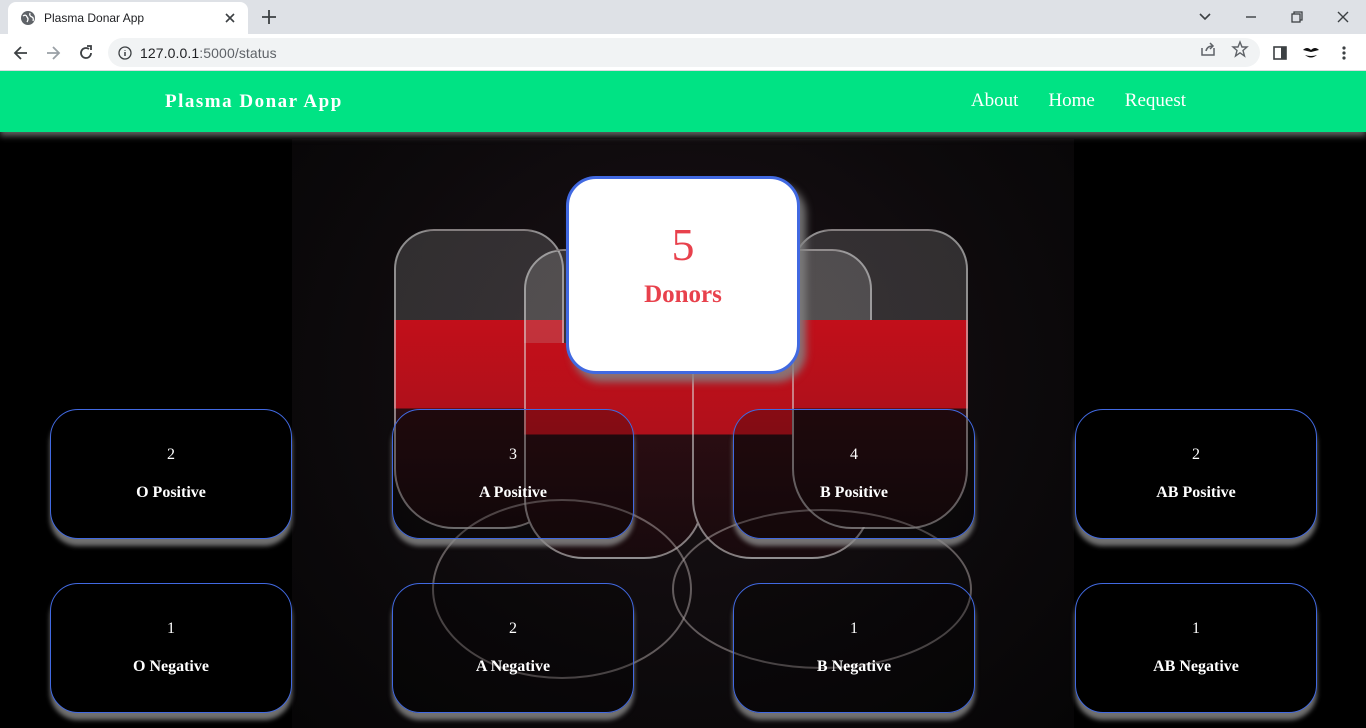 This screenshot has height=728, width=1366. I want to click on blood-group-card-b-positive: 4 B Positive, so click(854, 474).